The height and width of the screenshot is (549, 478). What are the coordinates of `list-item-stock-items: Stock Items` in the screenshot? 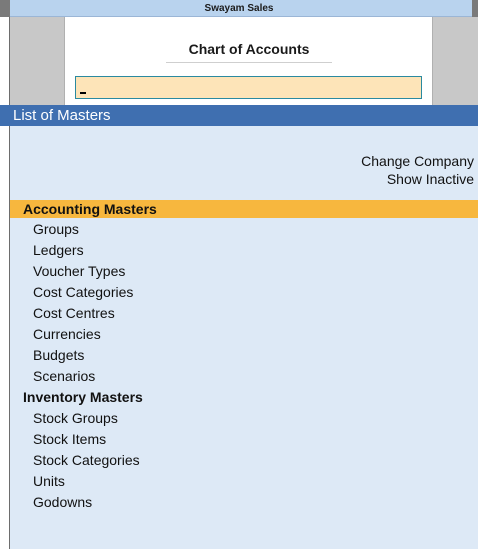 It's located at (69, 439).